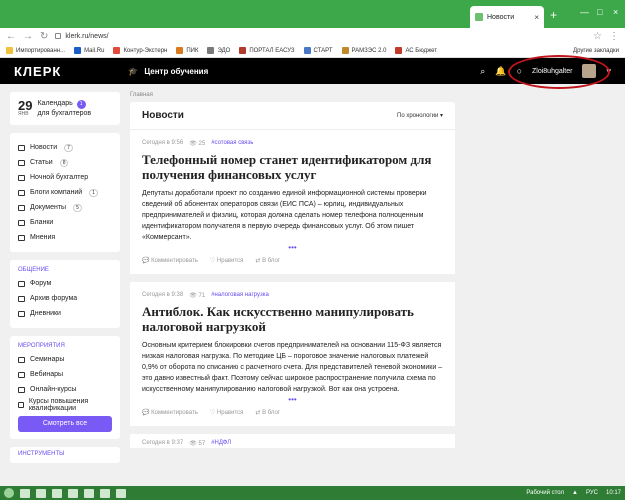  Describe the element at coordinates (89, 50) in the screenshot. I see `bookmark-item: Mail.Ru` at that location.